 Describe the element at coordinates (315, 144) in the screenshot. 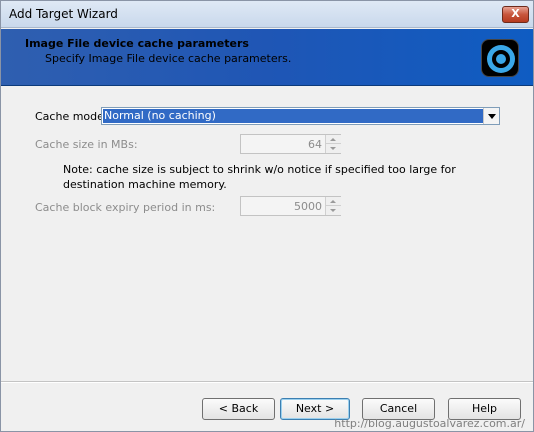

I see `cache-size-value: 64` at that location.